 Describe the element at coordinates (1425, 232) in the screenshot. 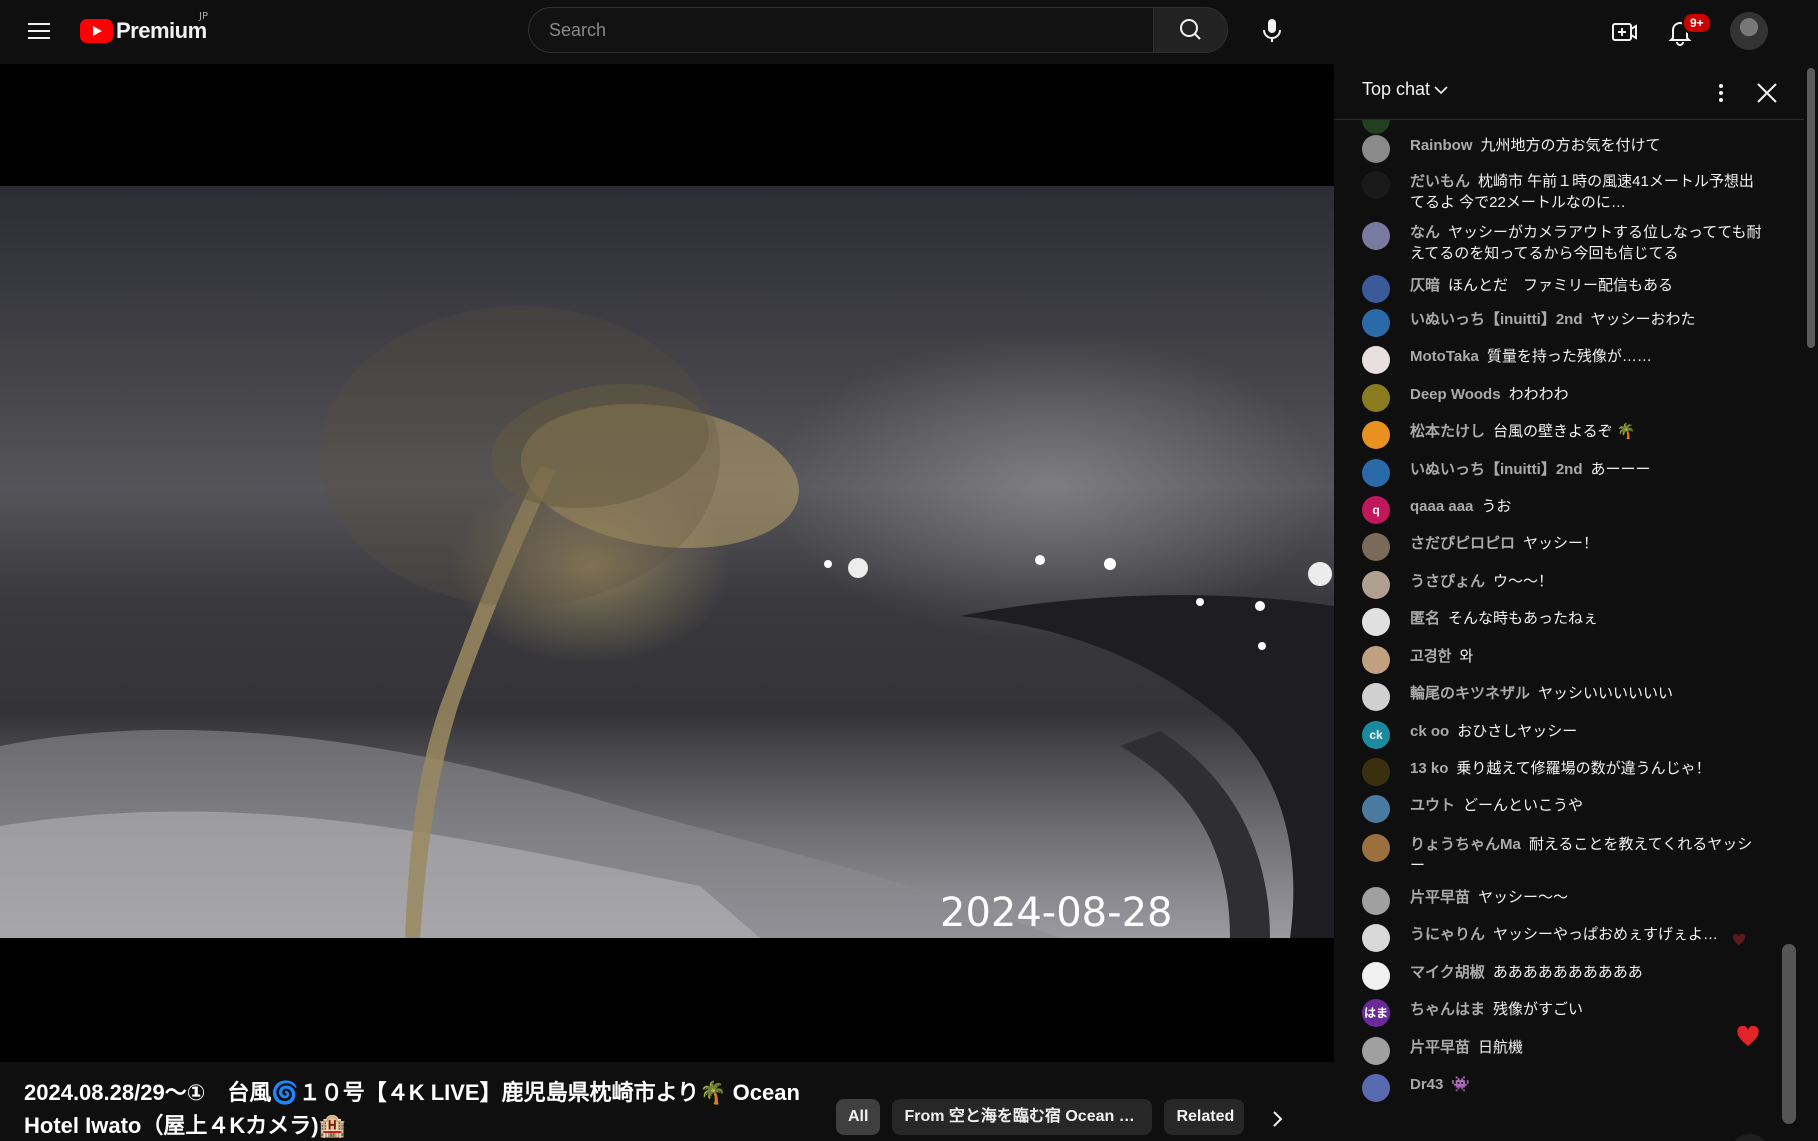

I see `chat-author: なん` at that location.